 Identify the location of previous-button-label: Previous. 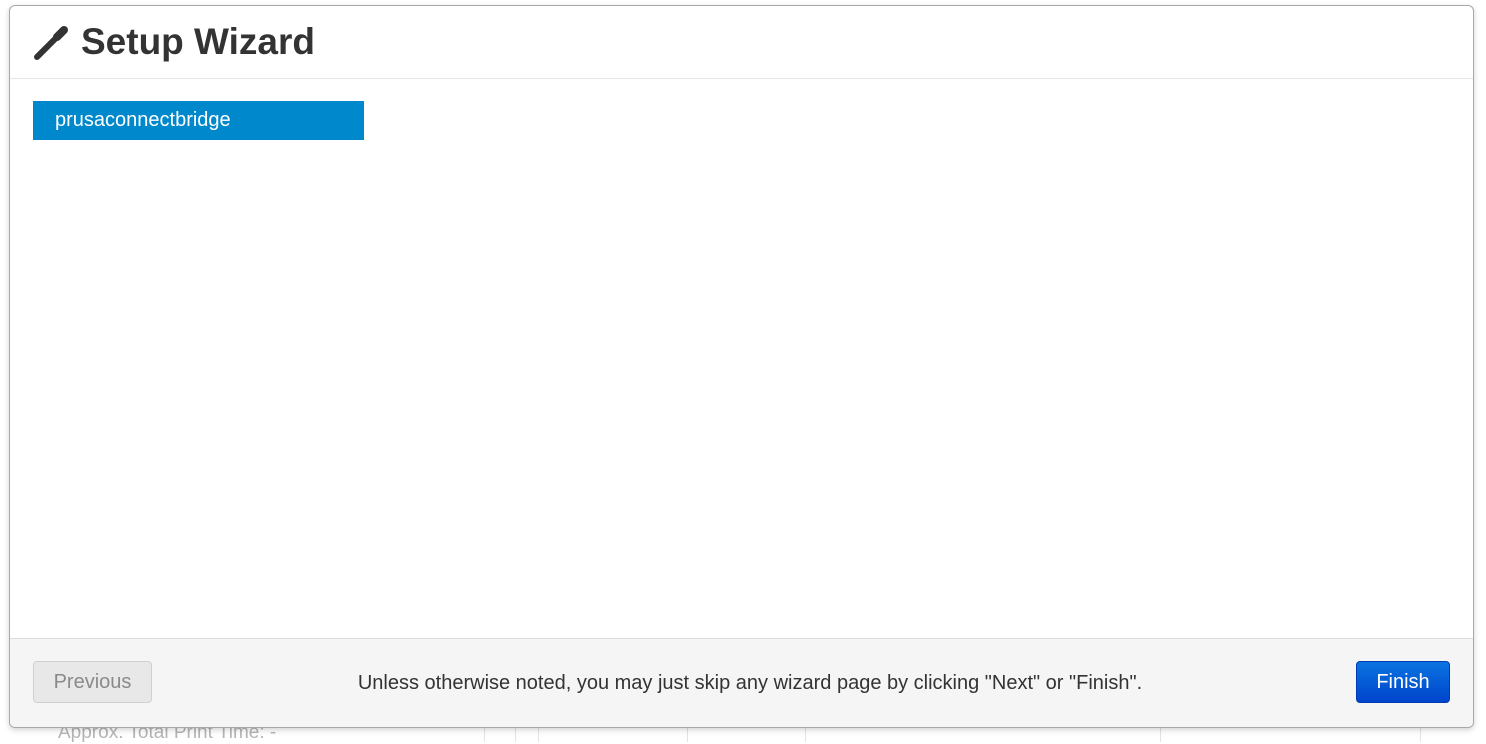
(92, 682).